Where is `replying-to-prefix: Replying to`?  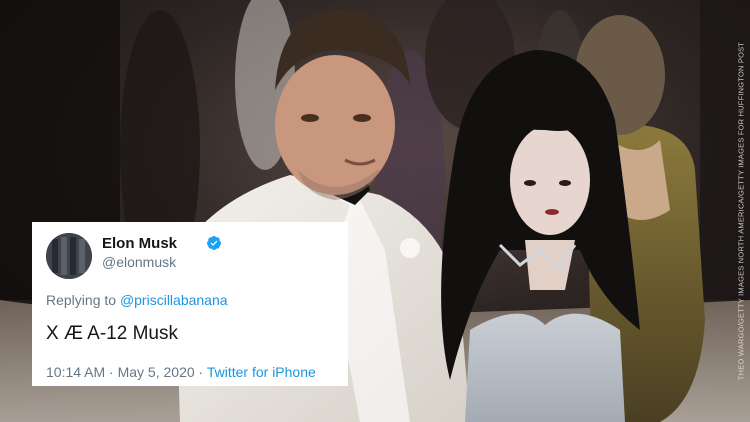 replying-to-prefix: Replying to is located at coordinates (83, 300).